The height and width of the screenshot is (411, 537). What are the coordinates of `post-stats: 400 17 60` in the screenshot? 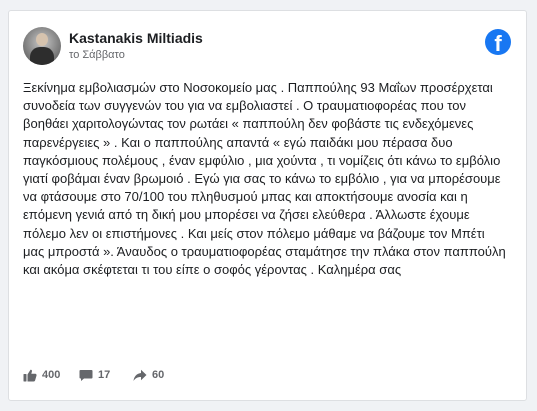 It's located at (268, 375).